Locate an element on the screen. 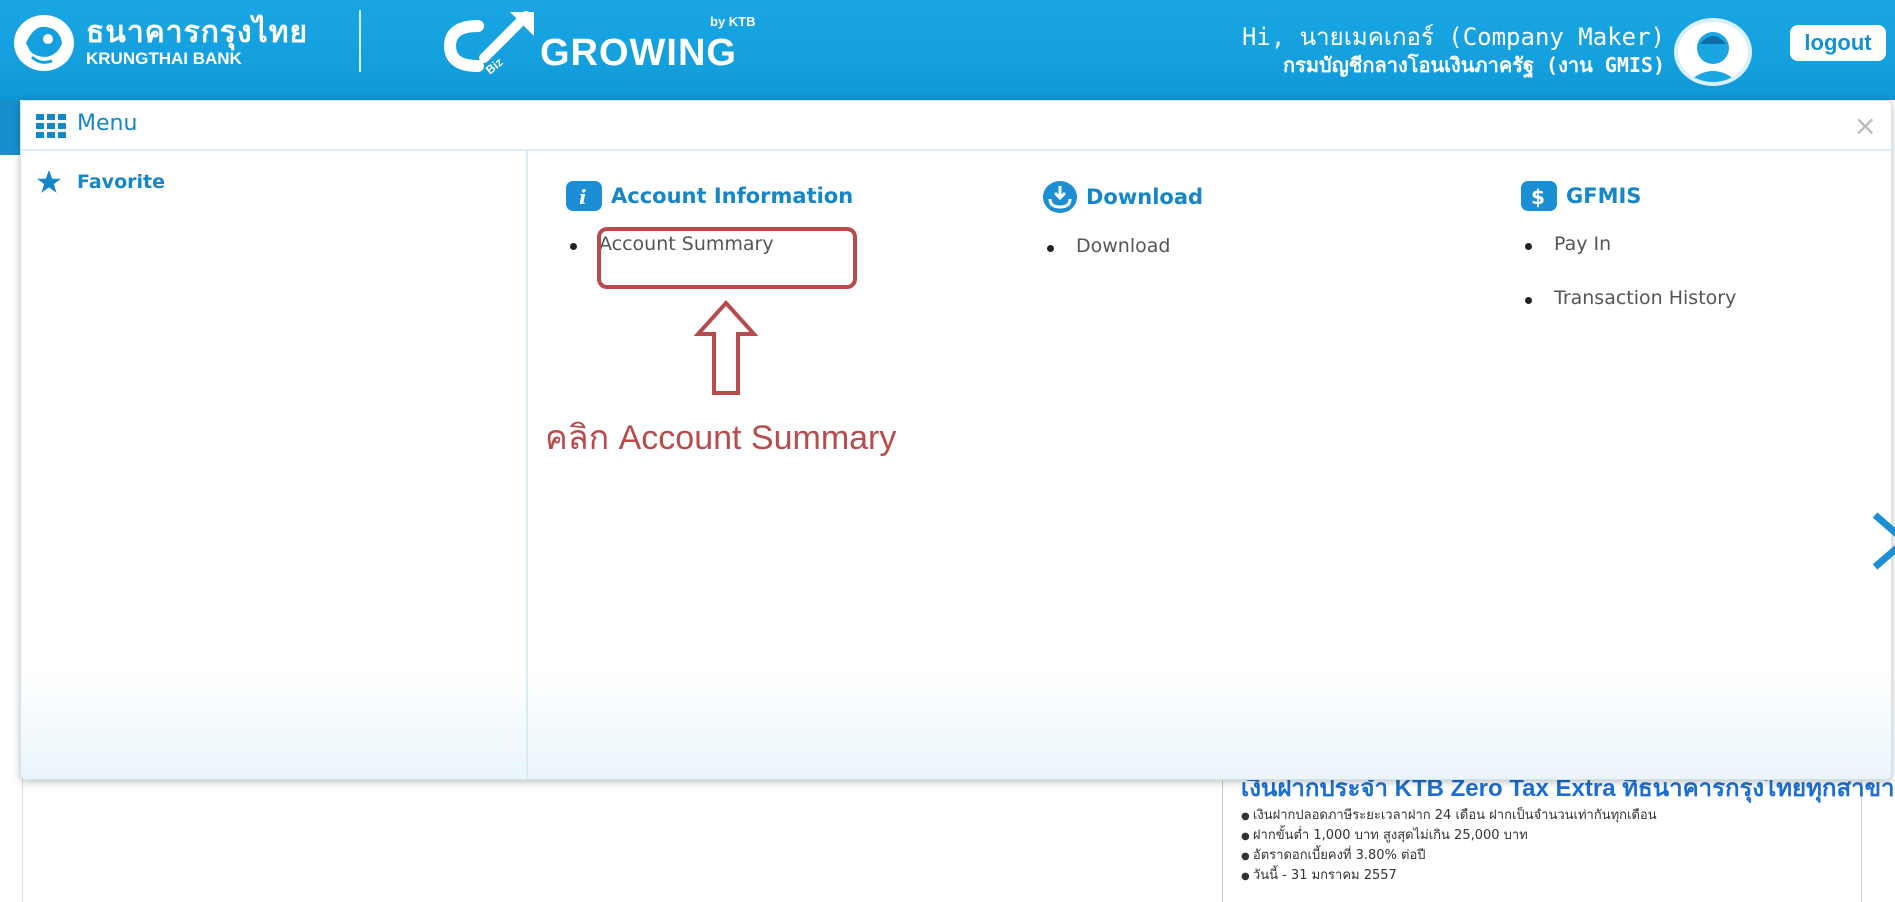 This screenshot has height=902, width=1895. bank-logo: ธนาคารกรุงไทย KRUNGTHAI BANK is located at coordinates (177, 43).